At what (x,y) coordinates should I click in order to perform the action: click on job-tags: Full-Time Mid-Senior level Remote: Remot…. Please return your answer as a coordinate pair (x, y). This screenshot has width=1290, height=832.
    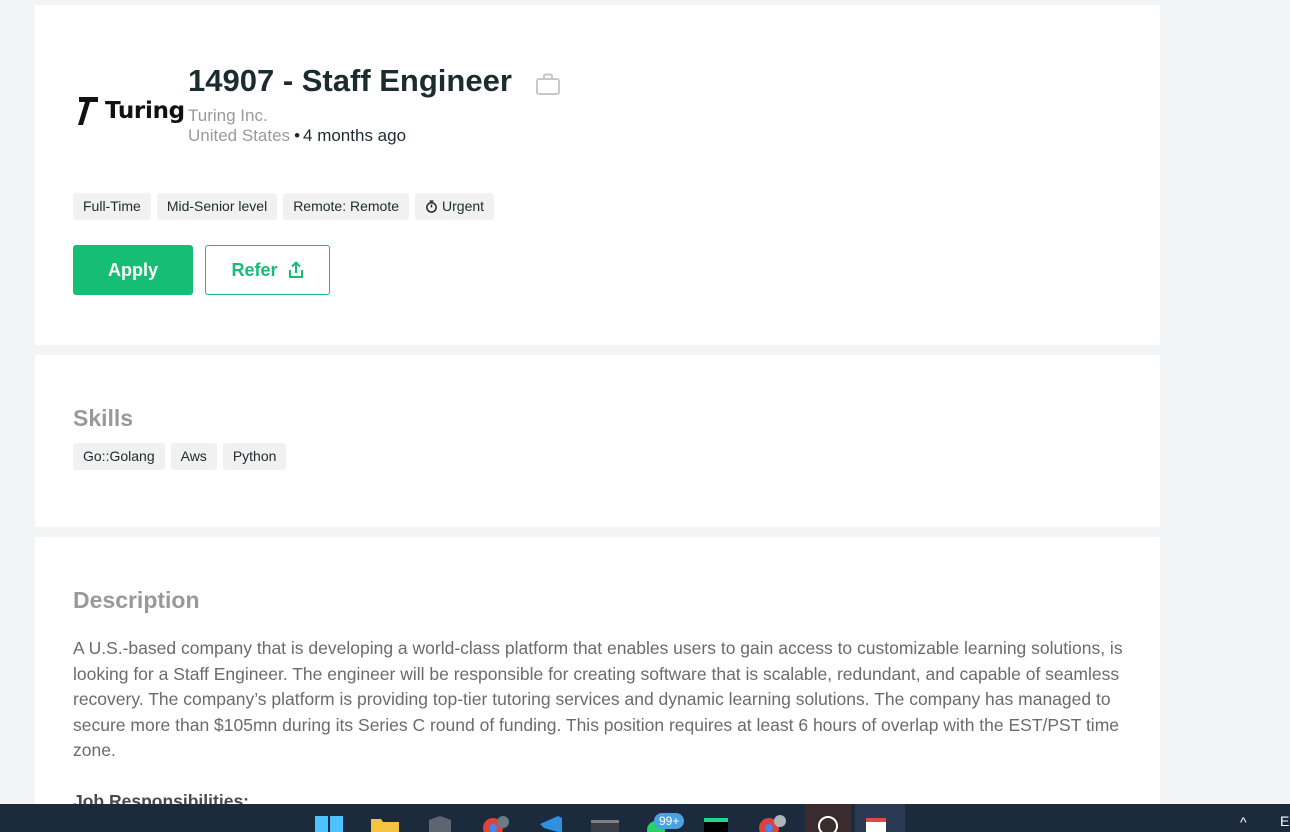
    Looking at the image, I should click on (284, 206).